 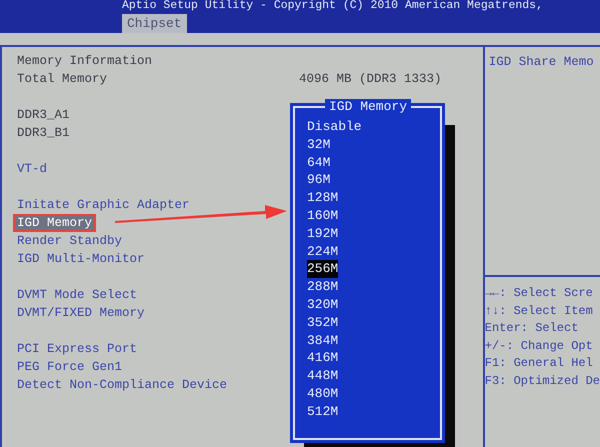 What do you see at coordinates (318, 145) in the screenshot?
I see `option-item: 32M` at bounding box center [318, 145].